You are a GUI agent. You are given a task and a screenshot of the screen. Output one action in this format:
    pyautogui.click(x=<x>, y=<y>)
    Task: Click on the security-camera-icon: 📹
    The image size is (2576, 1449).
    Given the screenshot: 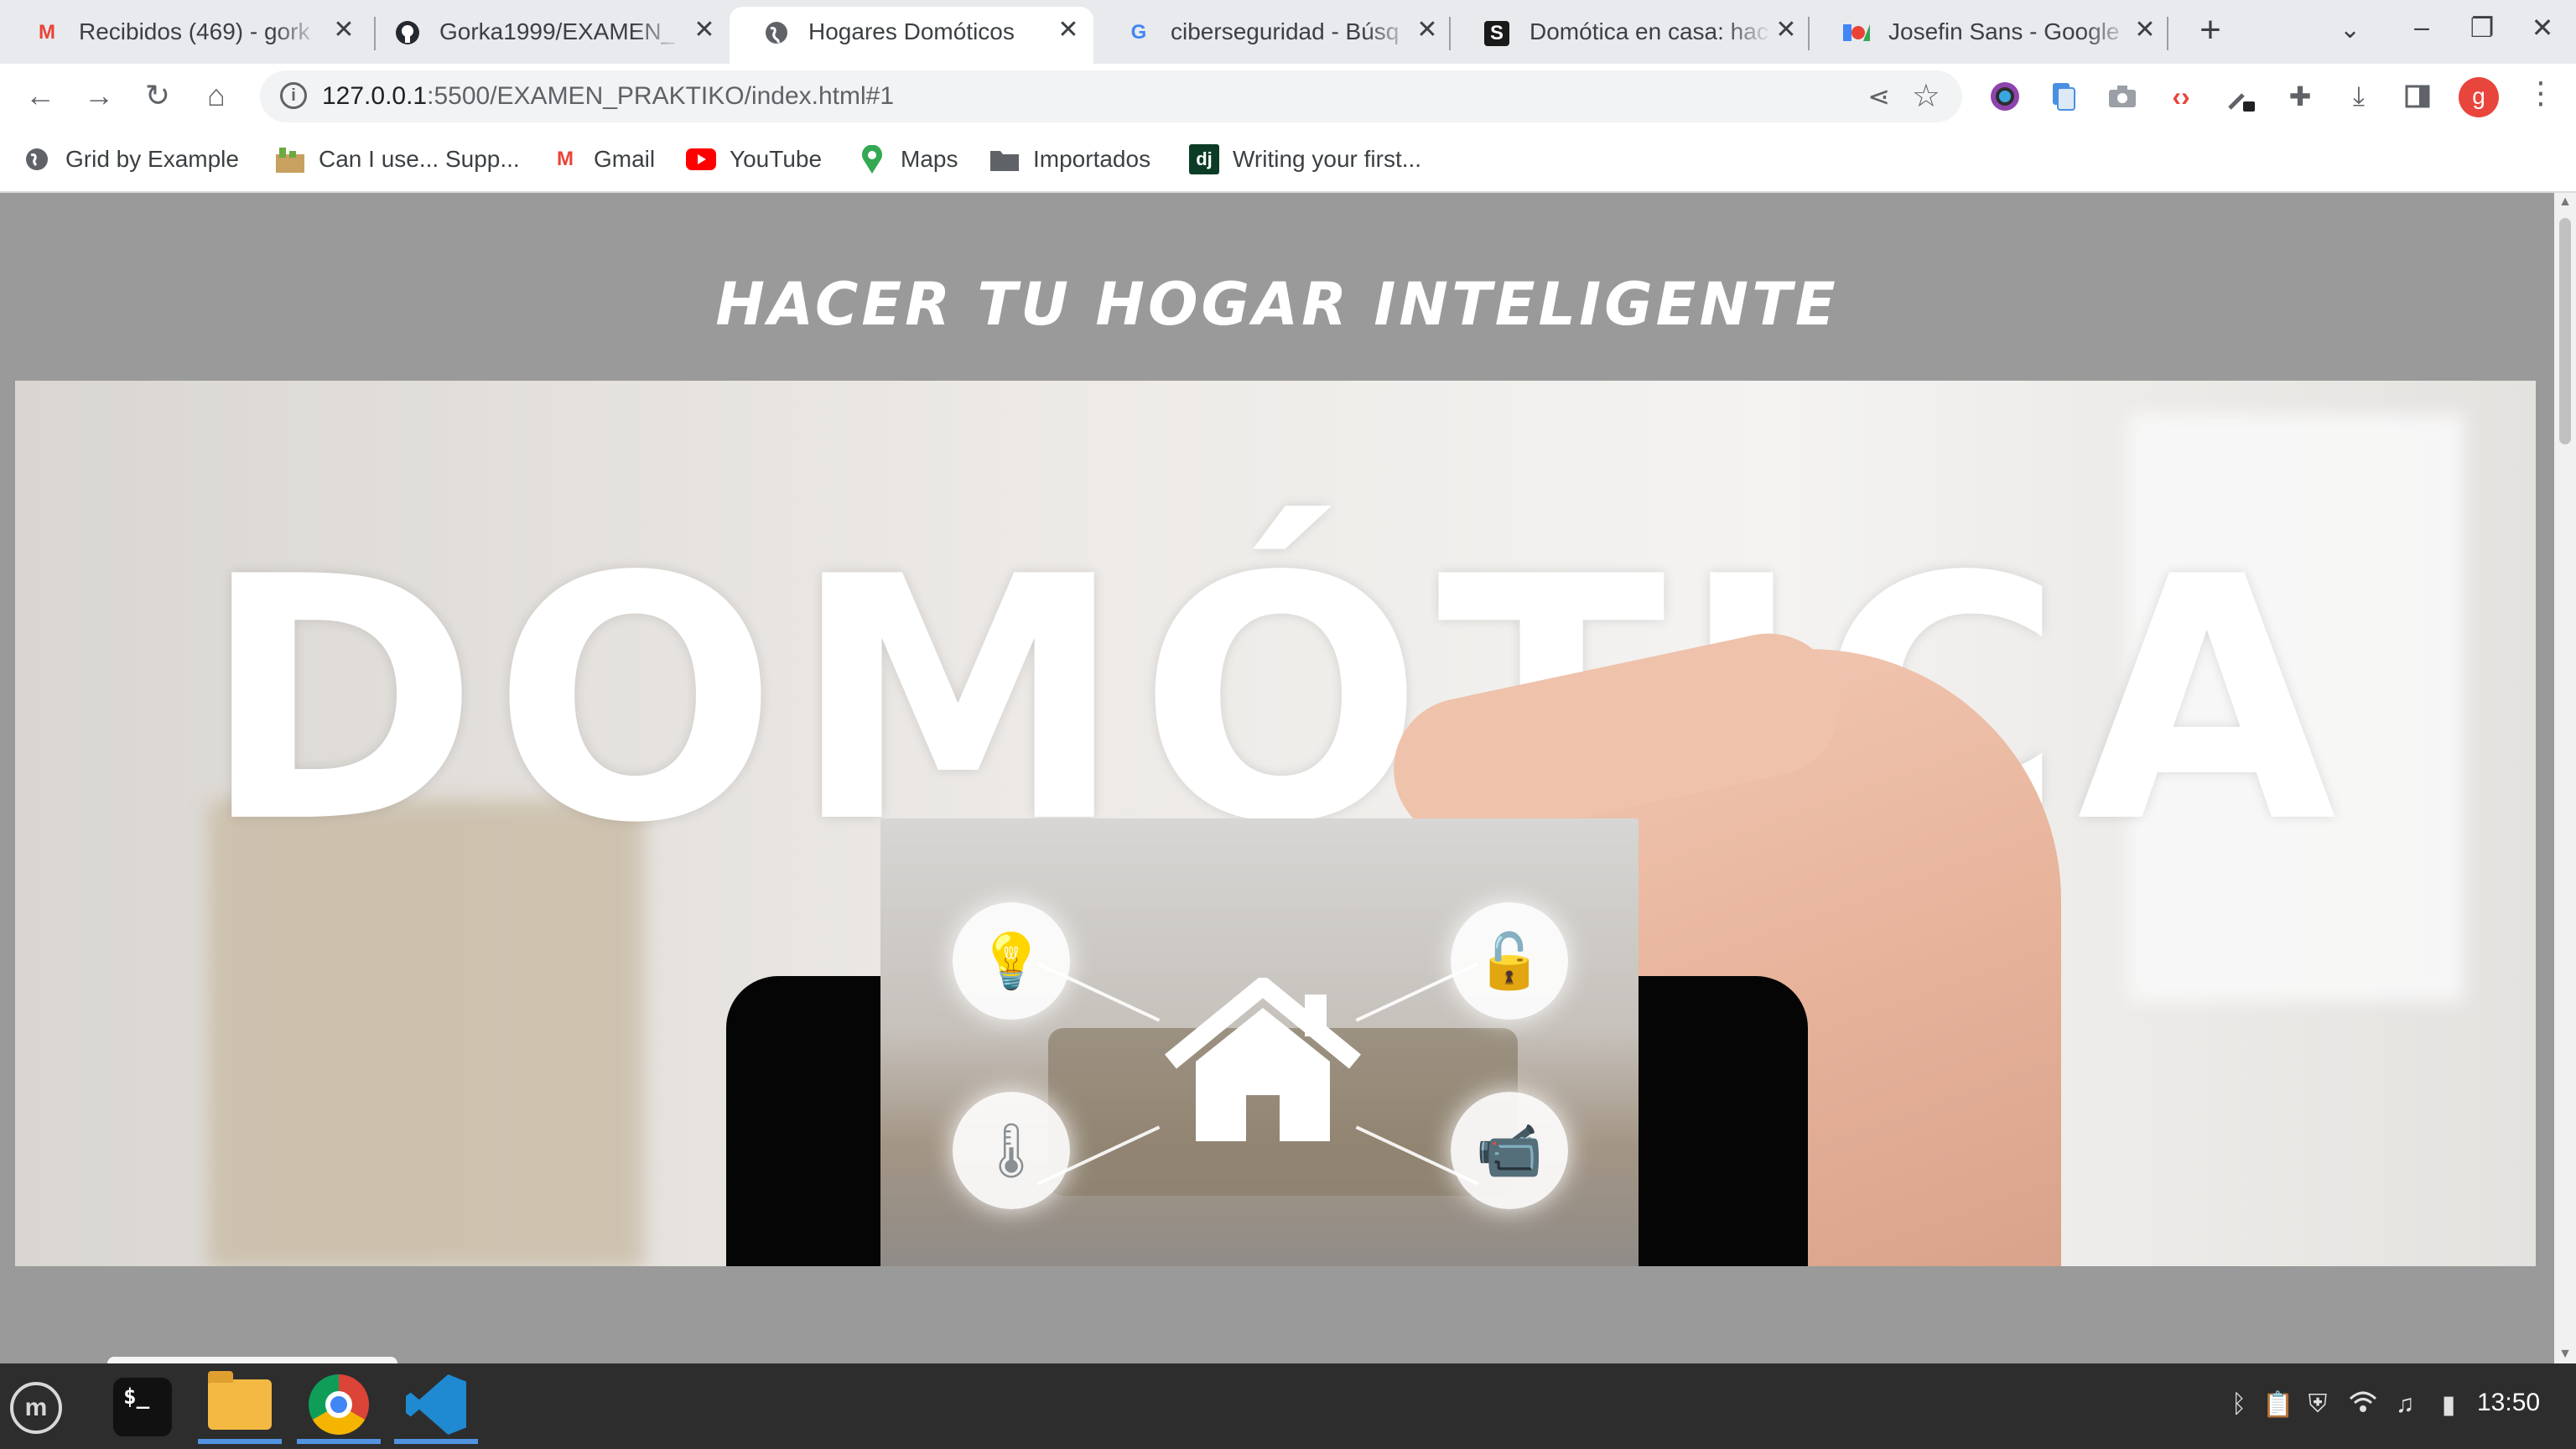 What is the action you would take?
    pyautogui.click(x=1509, y=1150)
    